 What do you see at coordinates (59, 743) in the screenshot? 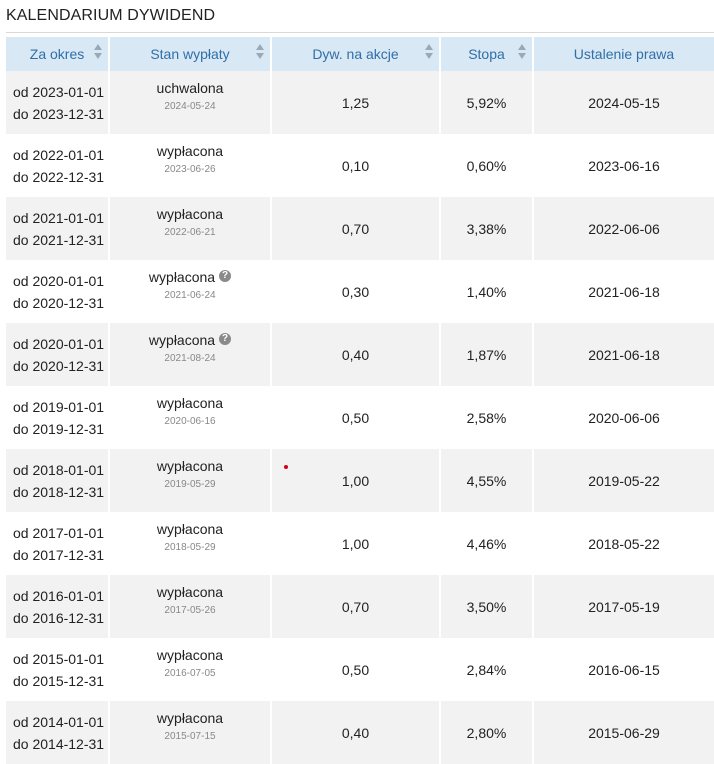
I see `period-to: do 2014-12-31` at bounding box center [59, 743].